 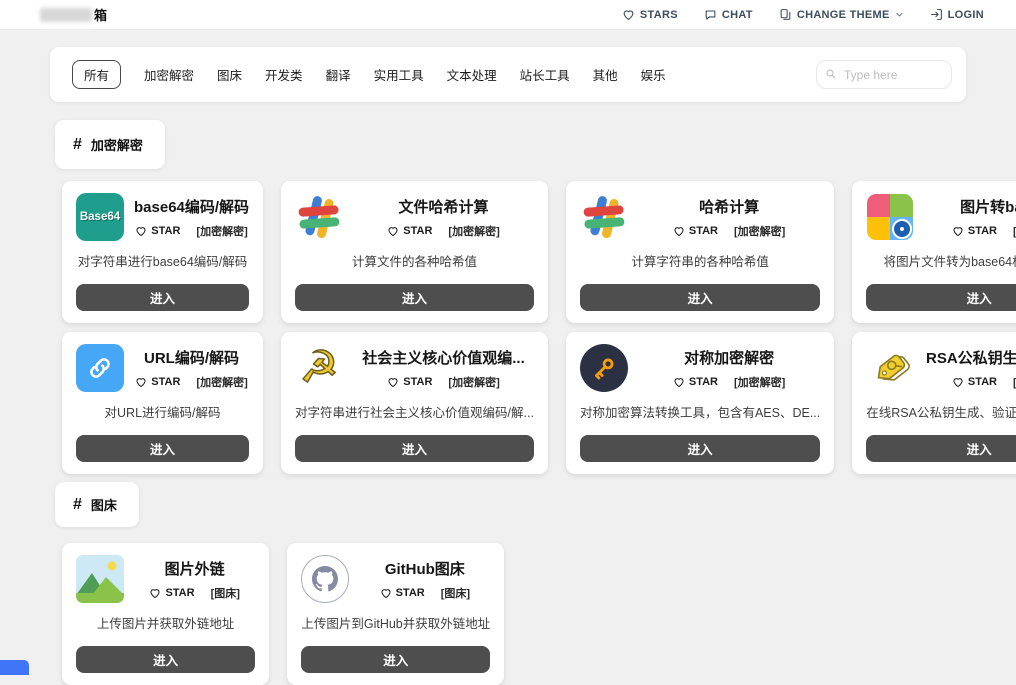 What do you see at coordinates (194, 569) in the screenshot?
I see `tool-title: 图片外链` at bounding box center [194, 569].